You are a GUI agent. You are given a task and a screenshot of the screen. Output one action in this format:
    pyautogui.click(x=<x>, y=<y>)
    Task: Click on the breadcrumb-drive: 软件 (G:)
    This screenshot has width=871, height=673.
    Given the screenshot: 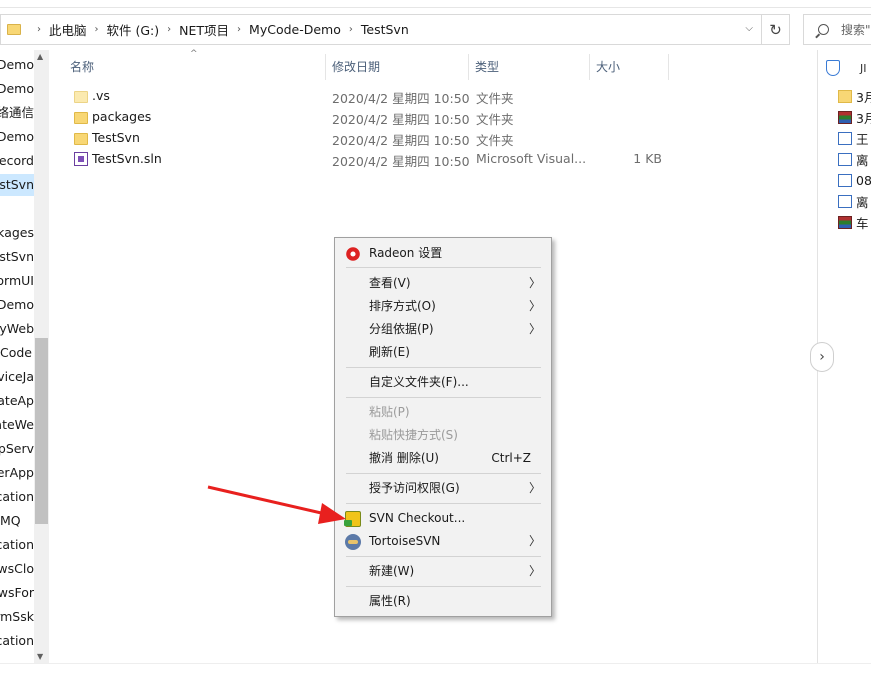 What is the action you would take?
    pyautogui.click(x=133, y=29)
    